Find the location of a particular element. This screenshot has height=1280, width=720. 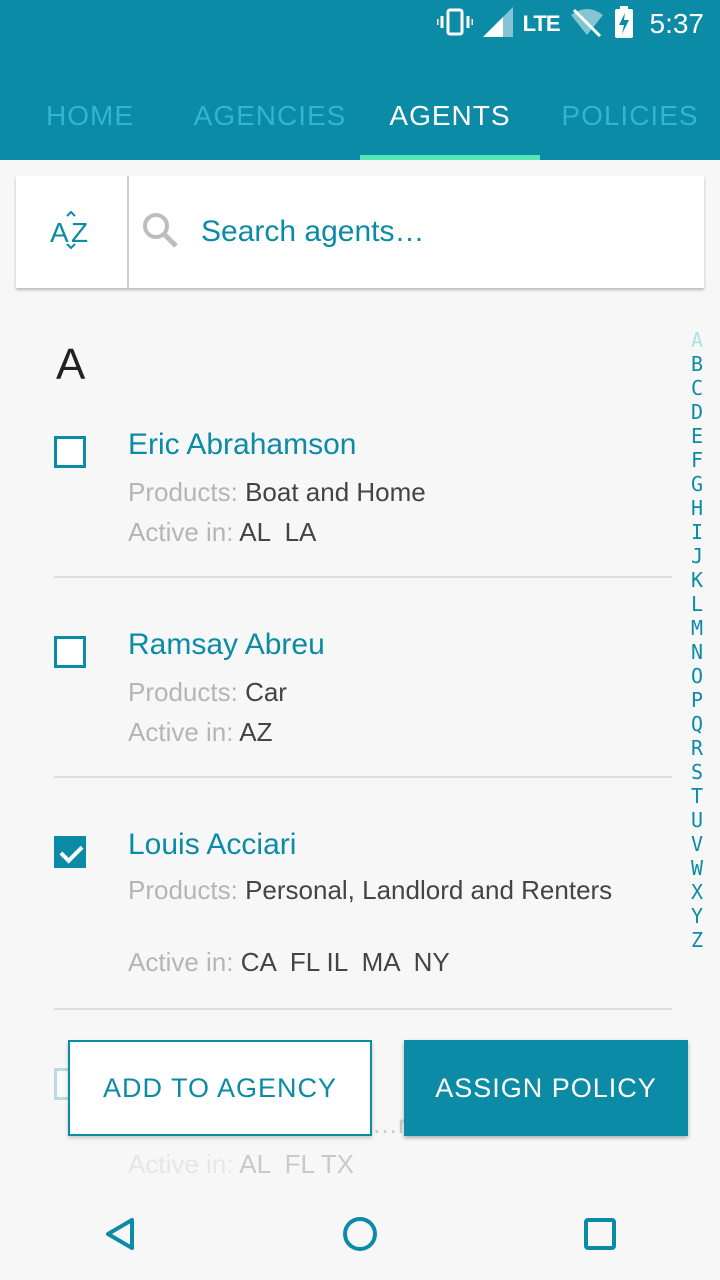

az-sort-icon: A Z is located at coordinates (72, 232).